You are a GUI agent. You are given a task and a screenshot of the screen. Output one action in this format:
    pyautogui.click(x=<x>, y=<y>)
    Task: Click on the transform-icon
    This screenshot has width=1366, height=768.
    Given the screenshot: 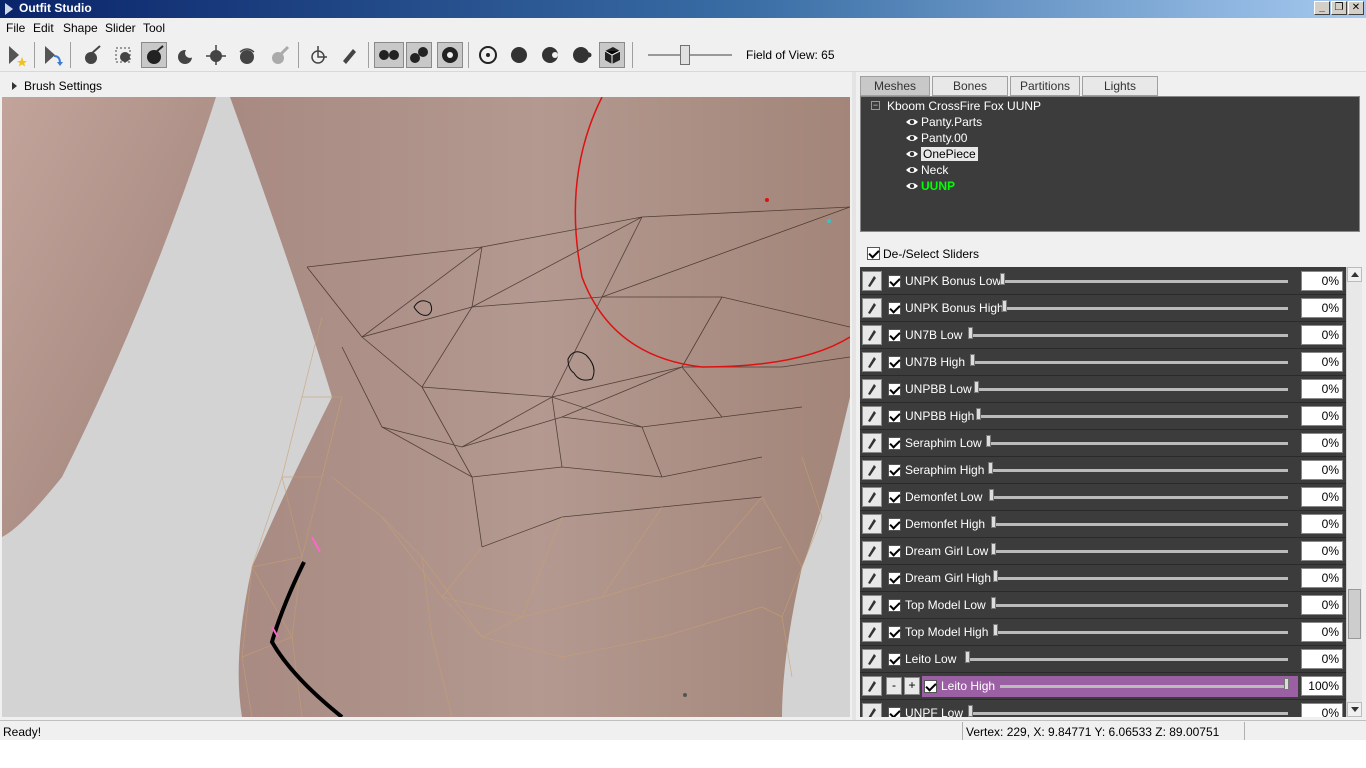 What is the action you would take?
    pyautogui.click(x=318, y=55)
    